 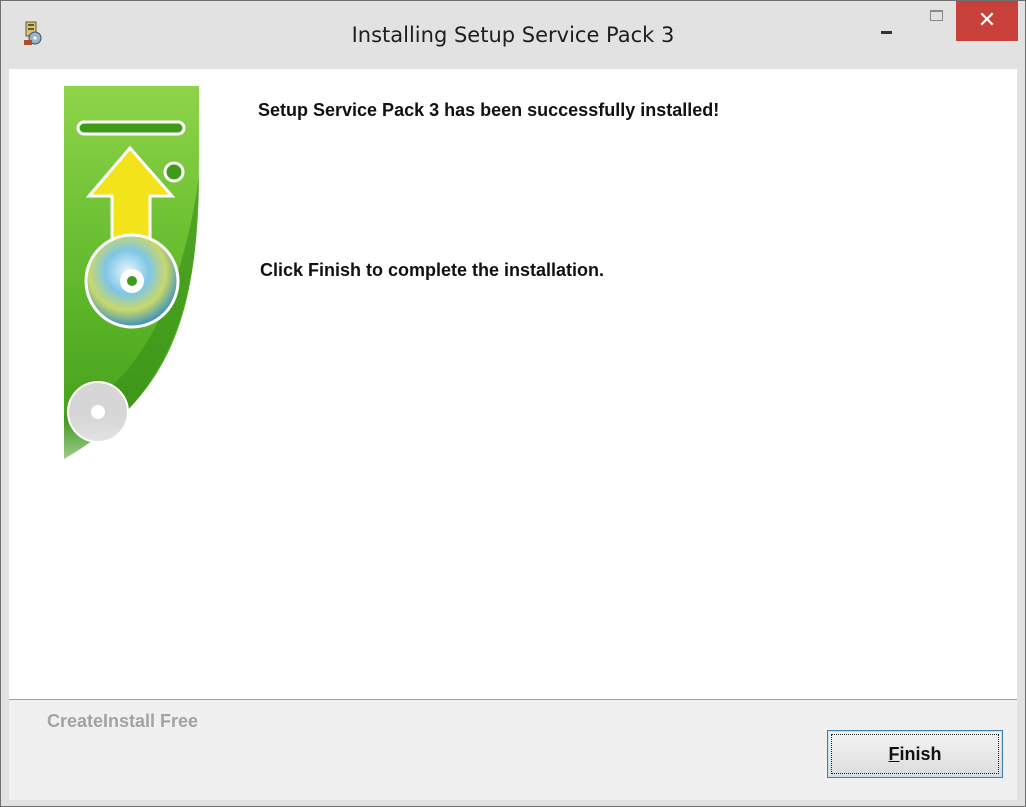 What do you see at coordinates (888, 21) in the screenshot?
I see `minimize-button` at bounding box center [888, 21].